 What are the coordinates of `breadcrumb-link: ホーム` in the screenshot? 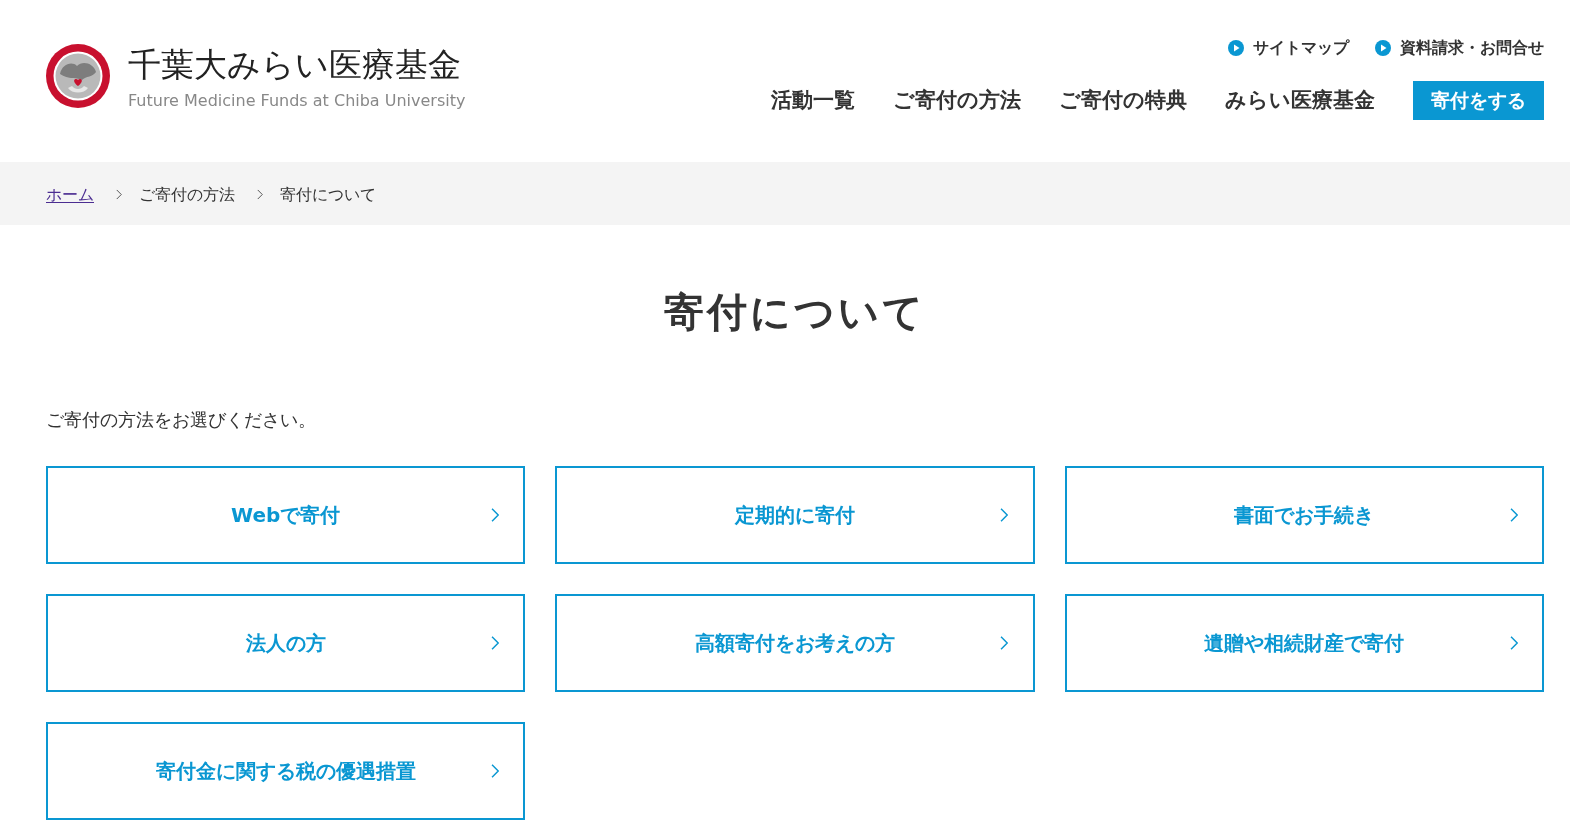 It's located at (70, 194).